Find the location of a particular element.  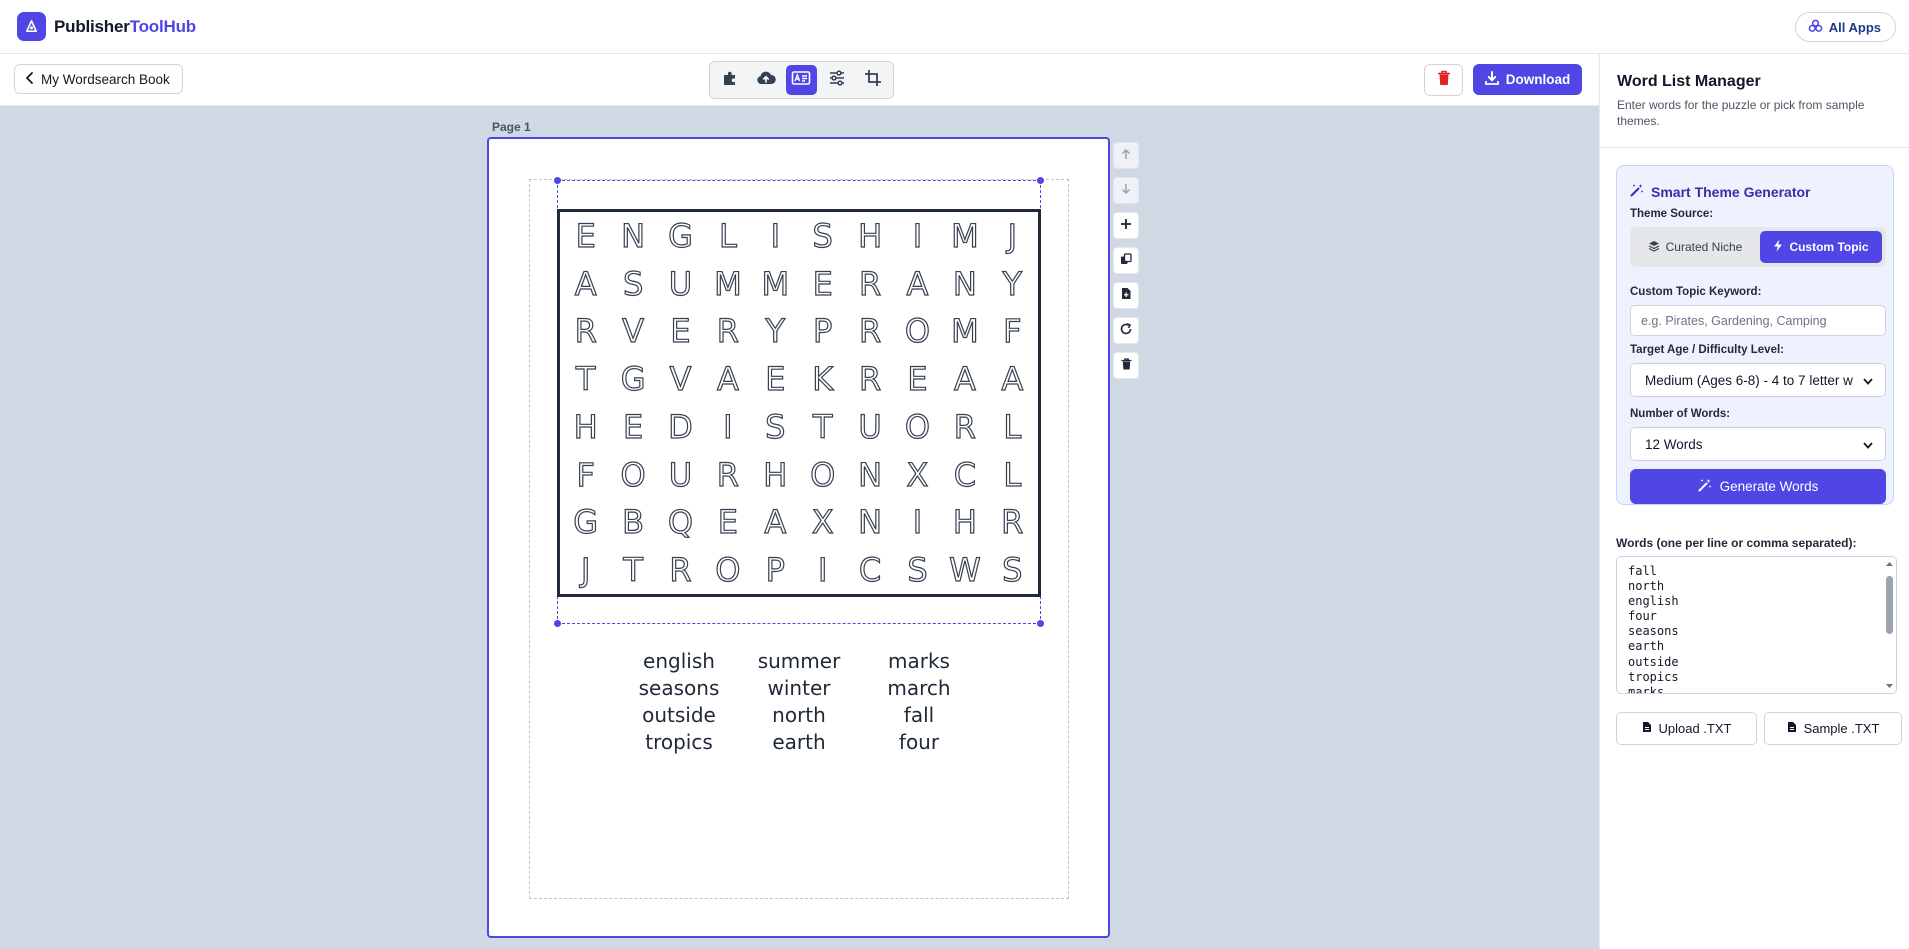

crop-tool-button is located at coordinates (873, 80).